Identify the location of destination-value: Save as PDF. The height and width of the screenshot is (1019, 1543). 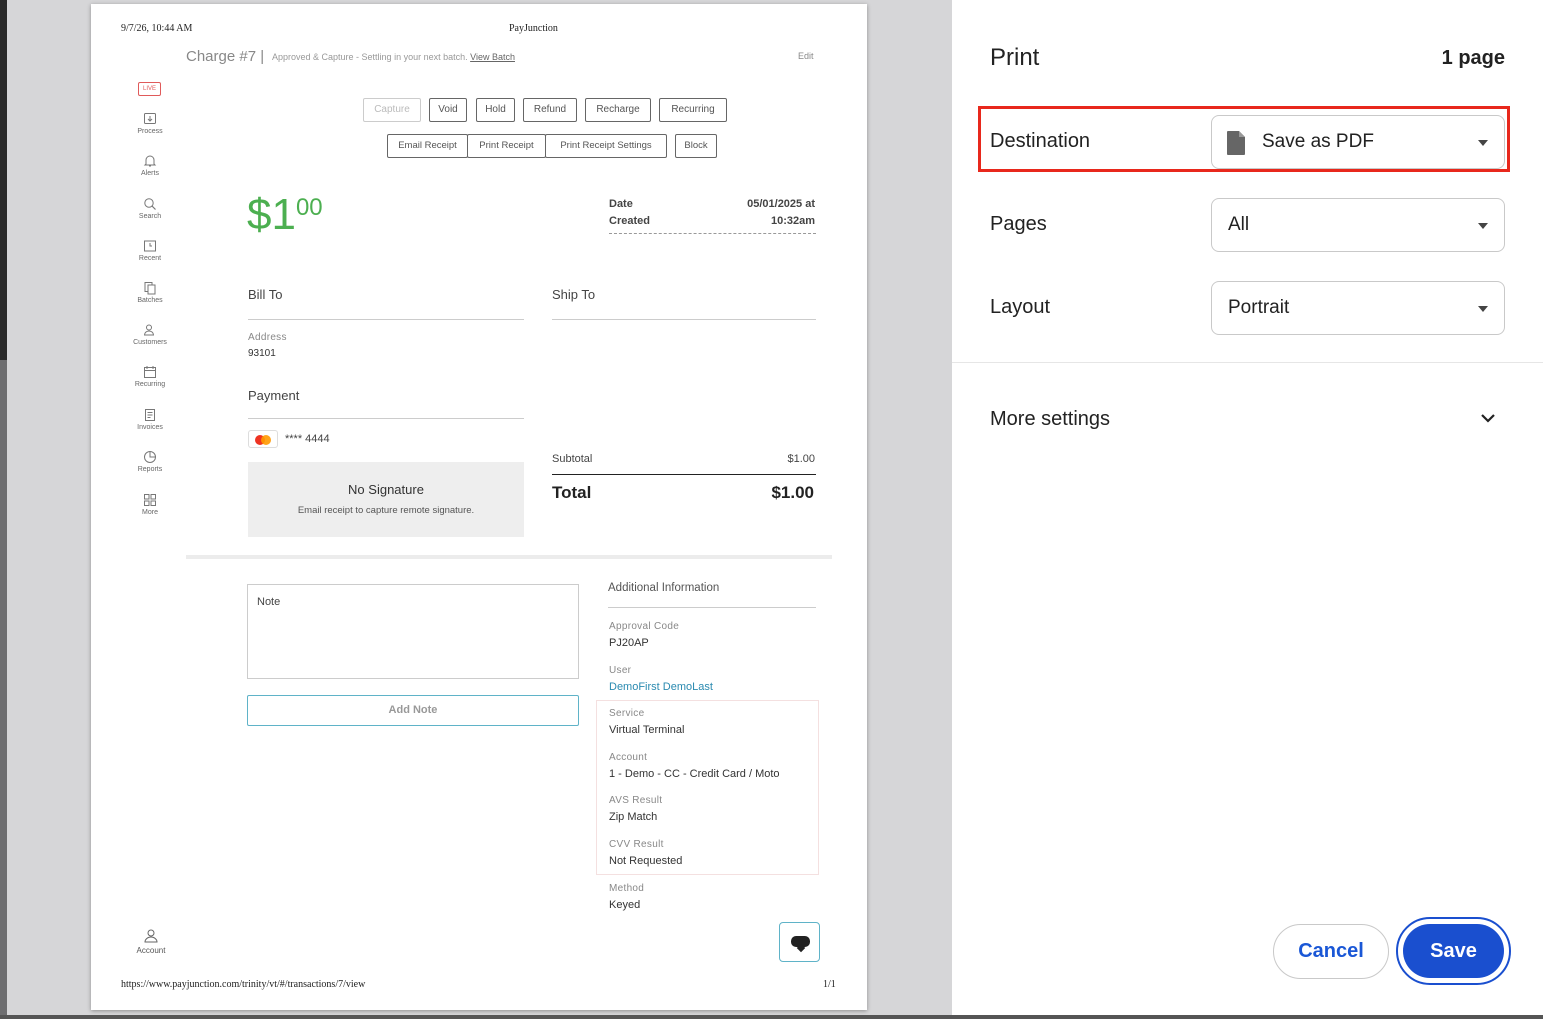
(1318, 141).